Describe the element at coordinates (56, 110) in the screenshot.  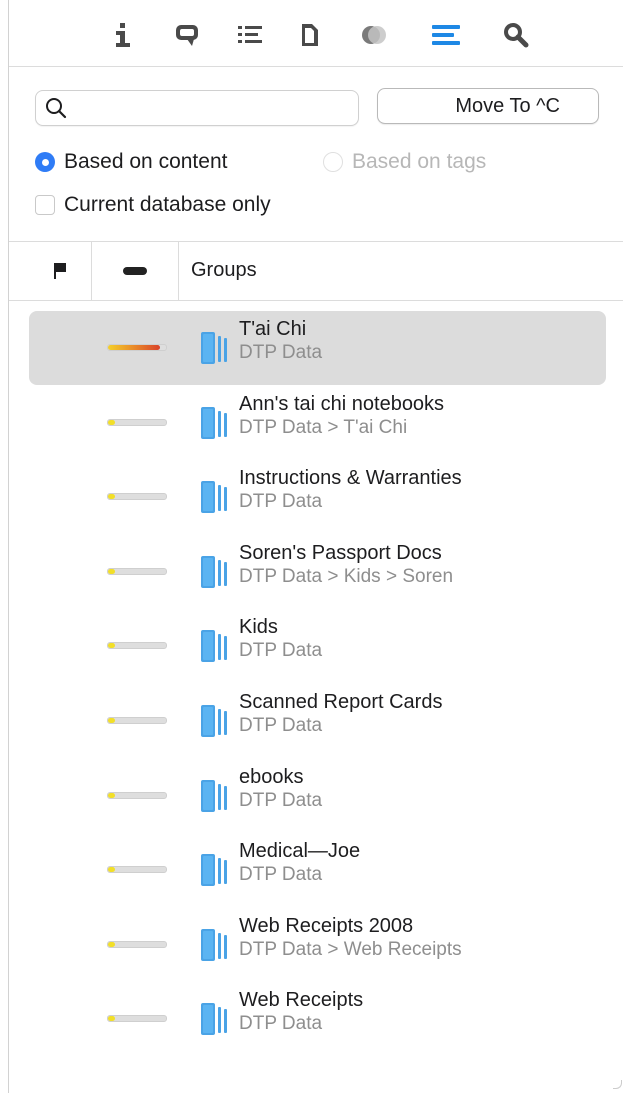
I see `magnifier-icon` at that location.